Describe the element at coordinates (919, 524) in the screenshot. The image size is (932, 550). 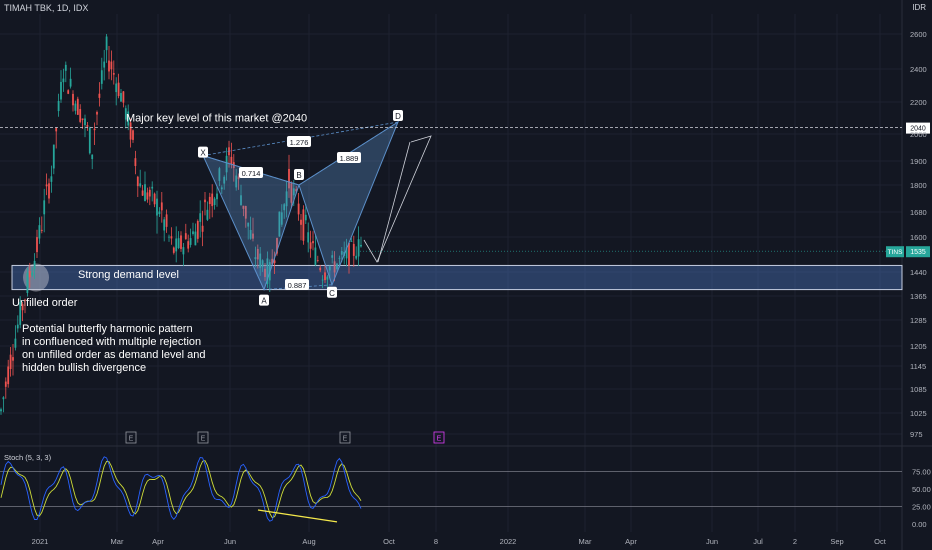
I see `stoch-tick-3: 0.00` at that location.